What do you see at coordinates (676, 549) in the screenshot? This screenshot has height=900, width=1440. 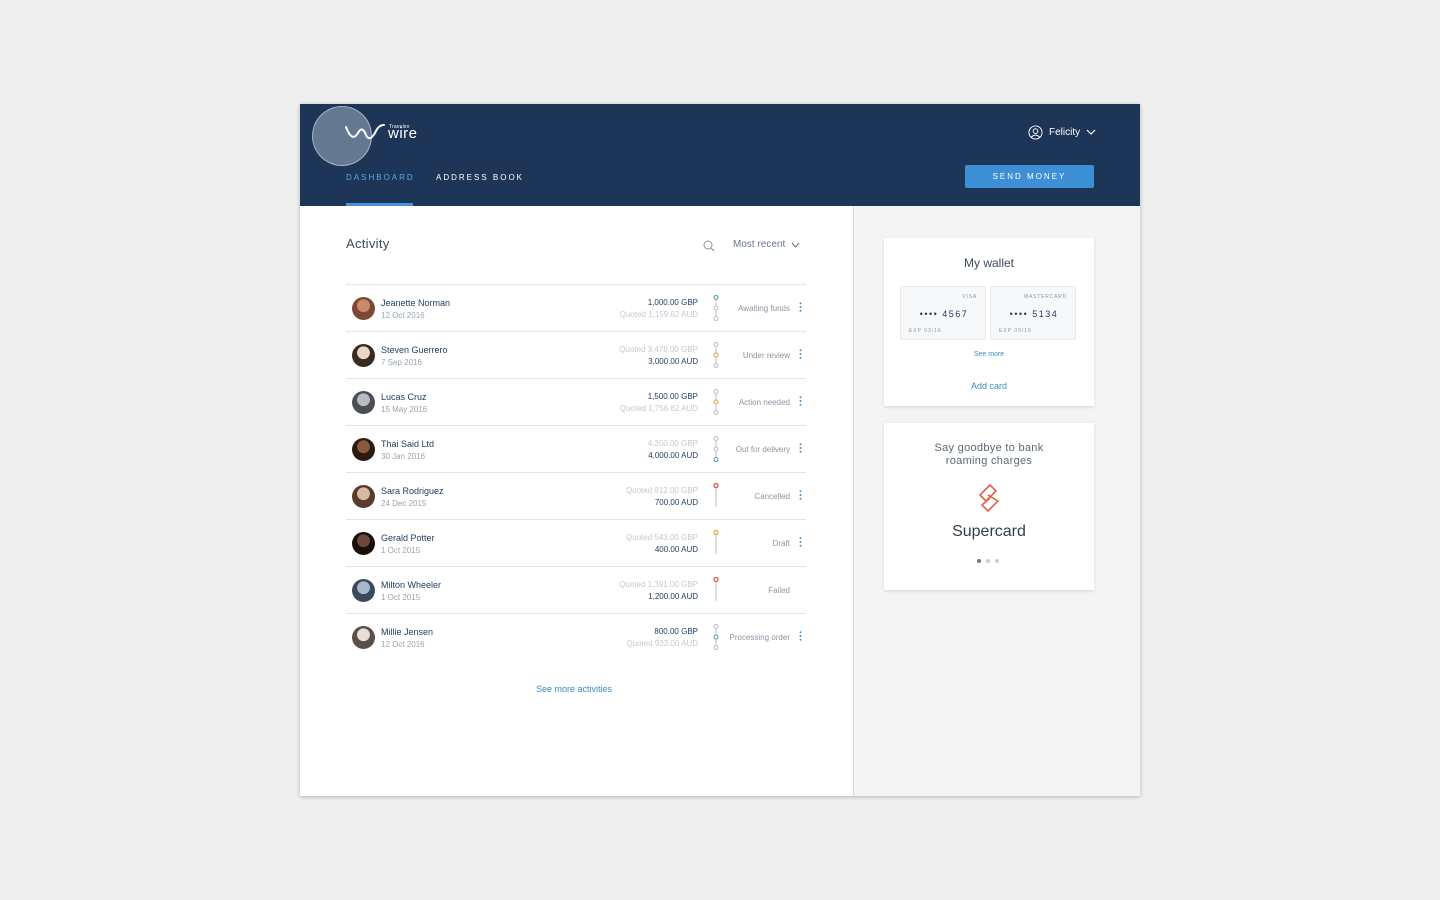 I see `amount-secondary: 400.00 AUD` at bounding box center [676, 549].